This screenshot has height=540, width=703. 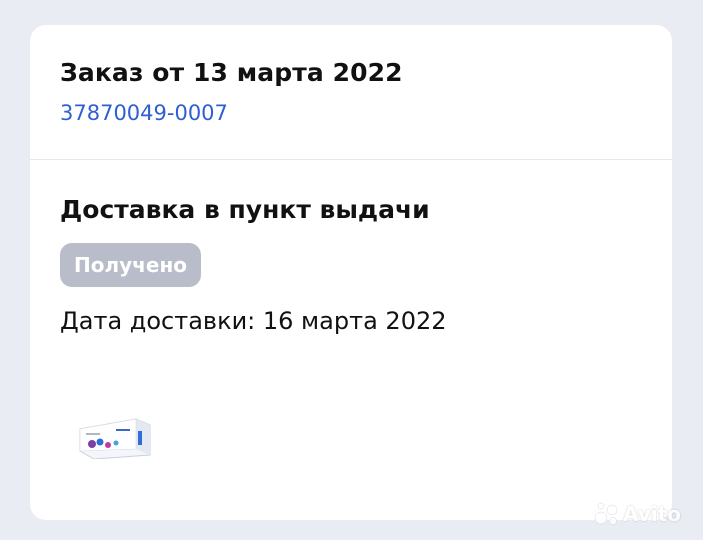 I want to click on delivery-title: Доставка в пункт выдачи, so click(x=245, y=209).